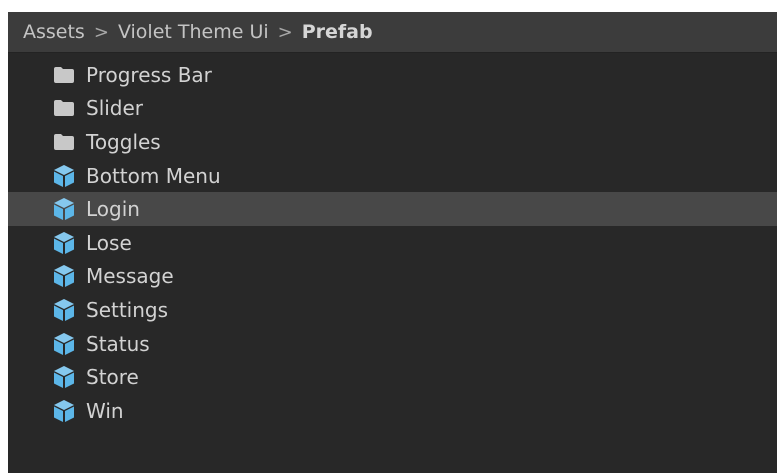 The image size is (777, 473). What do you see at coordinates (392, 377) in the screenshot?
I see `list-item-store: Store` at bounding box center [392, 377].